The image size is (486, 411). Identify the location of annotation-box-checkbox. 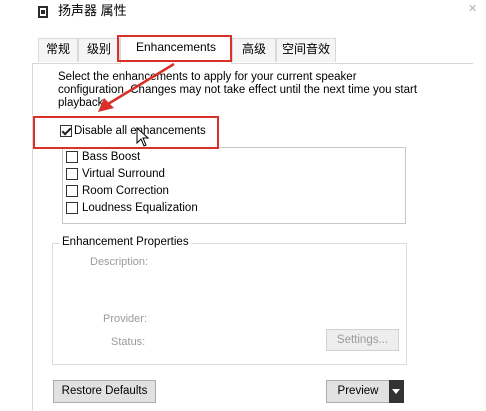
(126, 132).